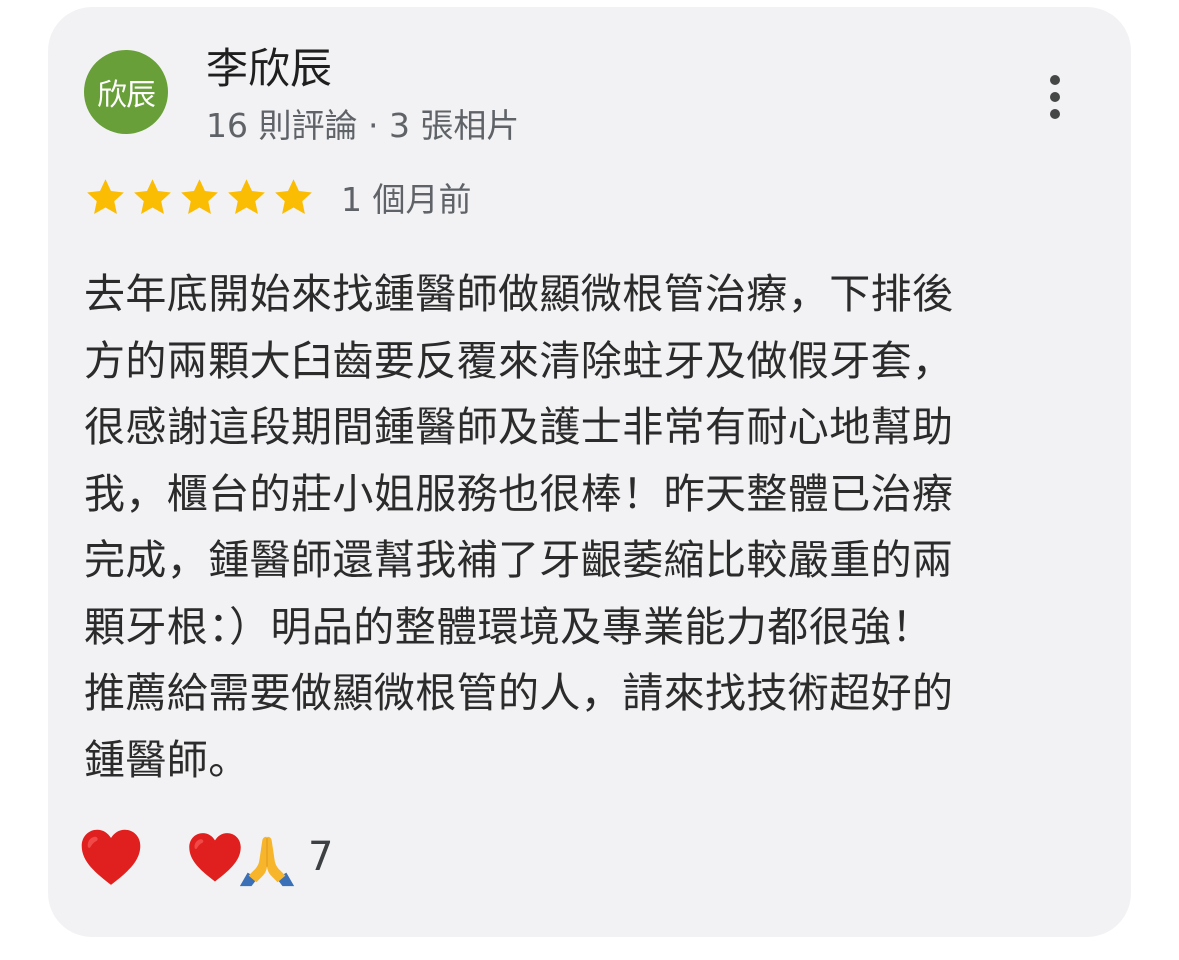  I want to click on react-heart-button, so click(111, 857).